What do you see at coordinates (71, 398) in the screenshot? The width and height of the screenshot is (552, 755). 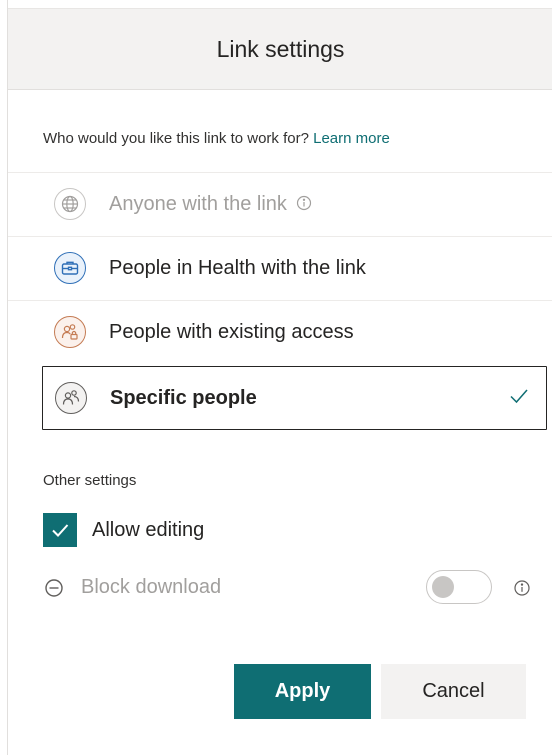 I see `people-icon` at bounding box center [71, 398].